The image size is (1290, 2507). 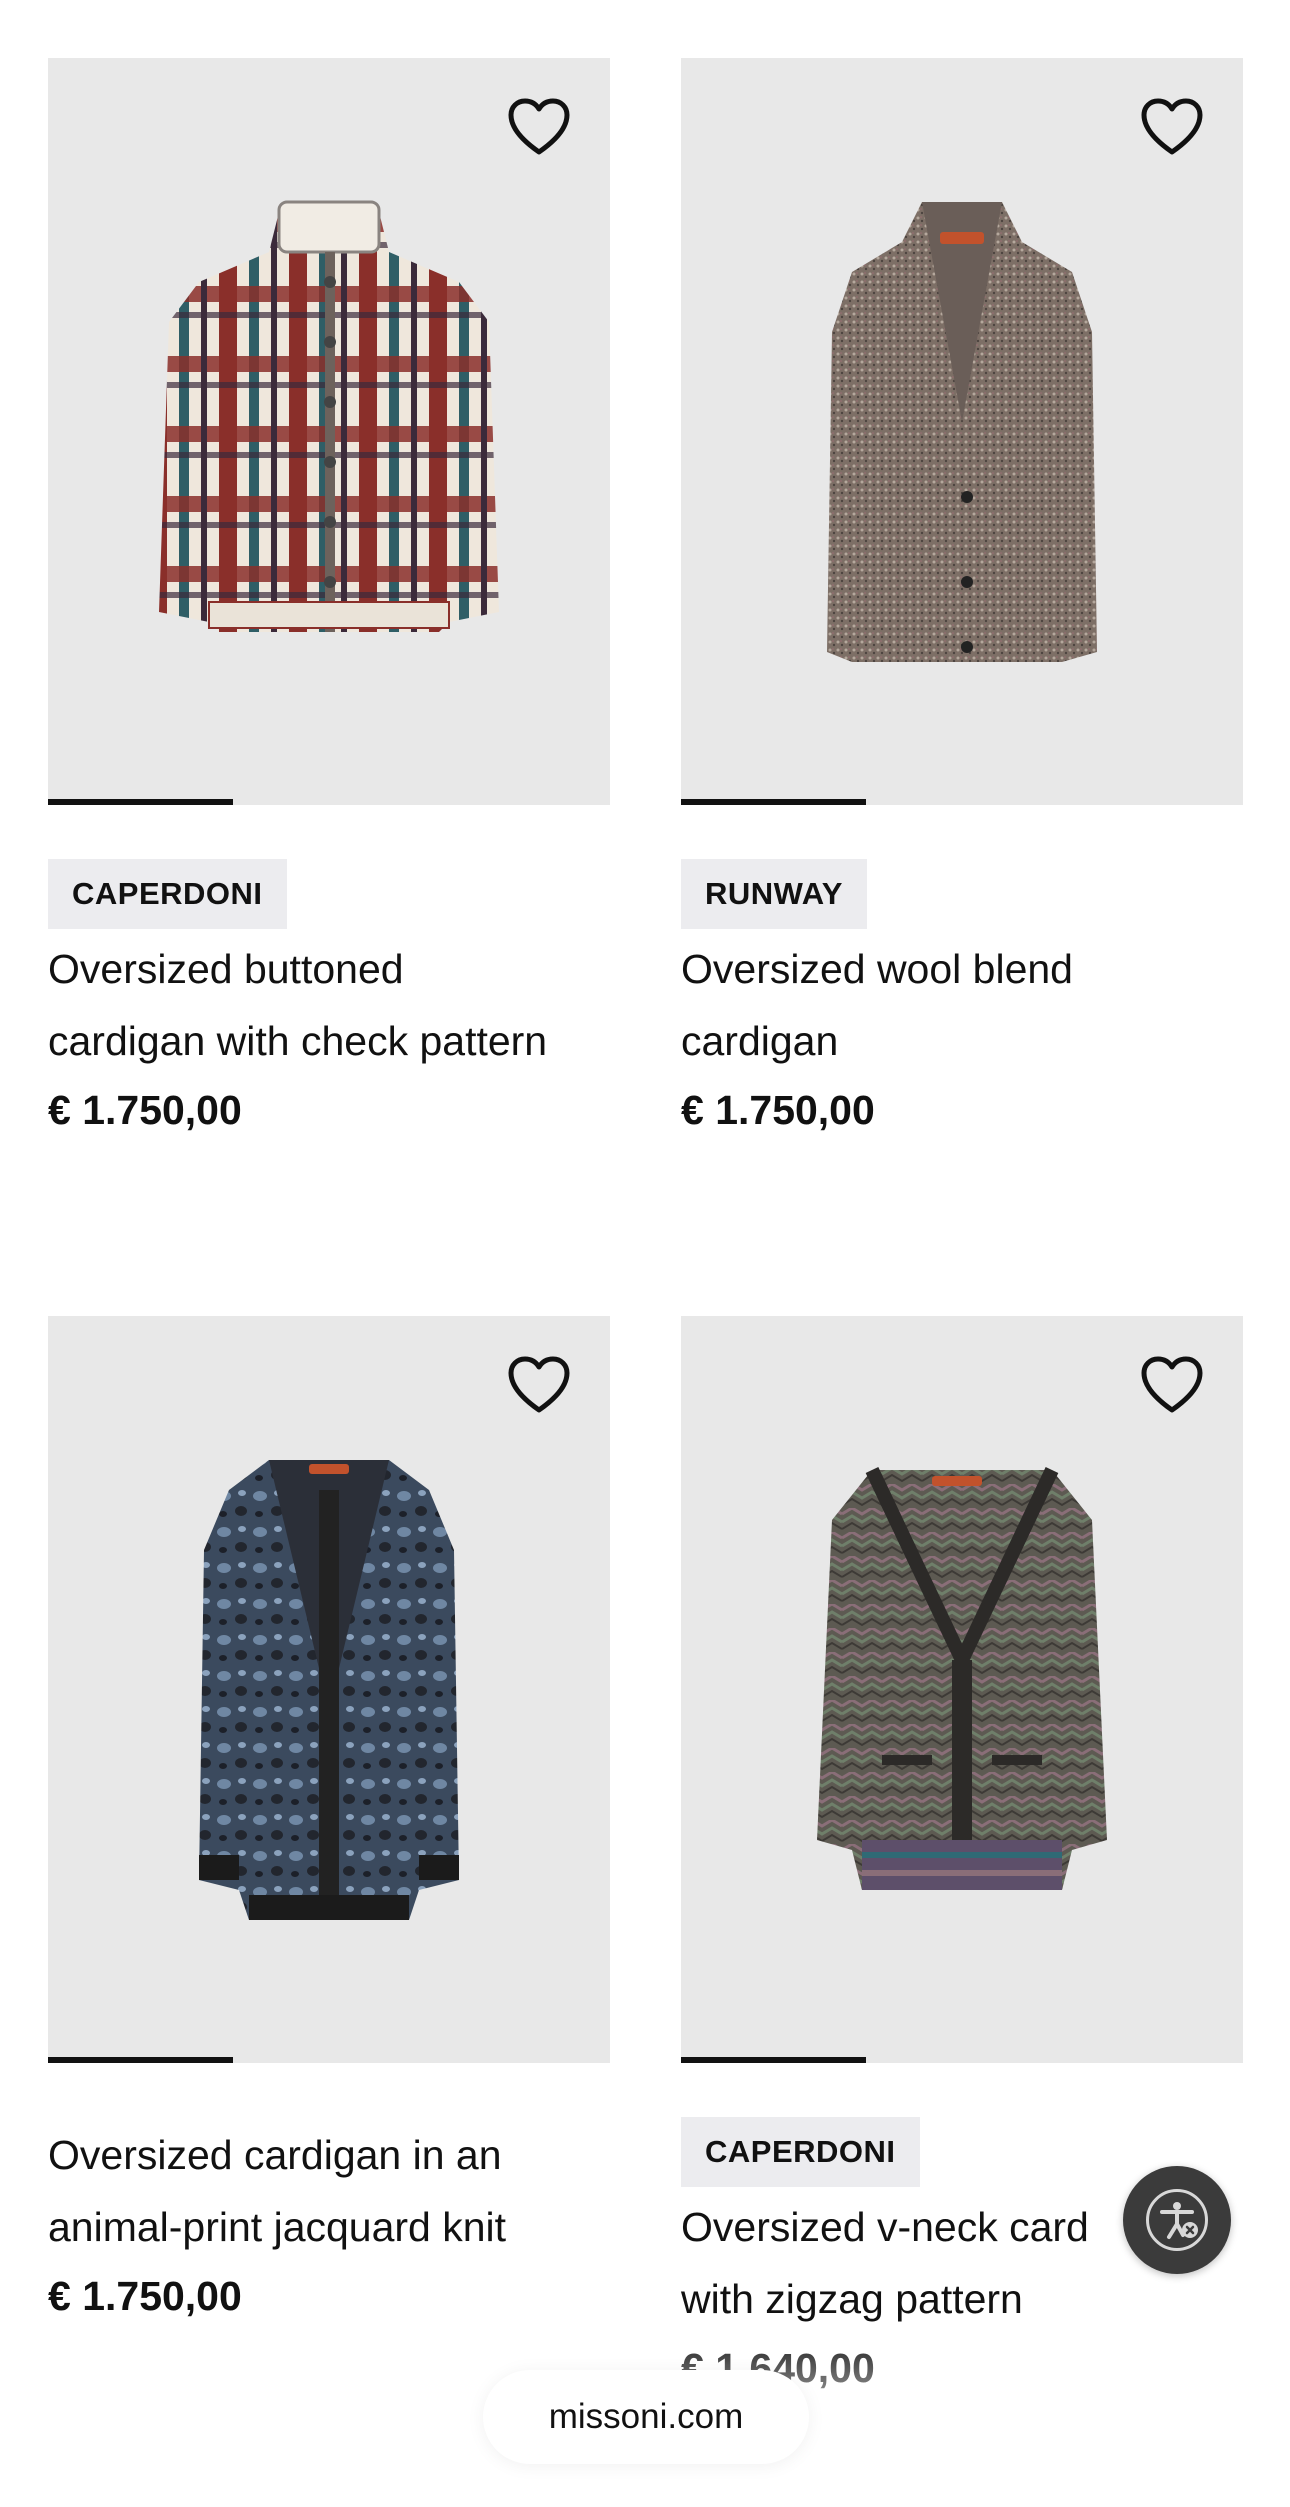 What do you see at coordinates (962, 1041) in the screenshot?
I see `product-title-line-2: cardigan` at bounding box center [962, 1041].